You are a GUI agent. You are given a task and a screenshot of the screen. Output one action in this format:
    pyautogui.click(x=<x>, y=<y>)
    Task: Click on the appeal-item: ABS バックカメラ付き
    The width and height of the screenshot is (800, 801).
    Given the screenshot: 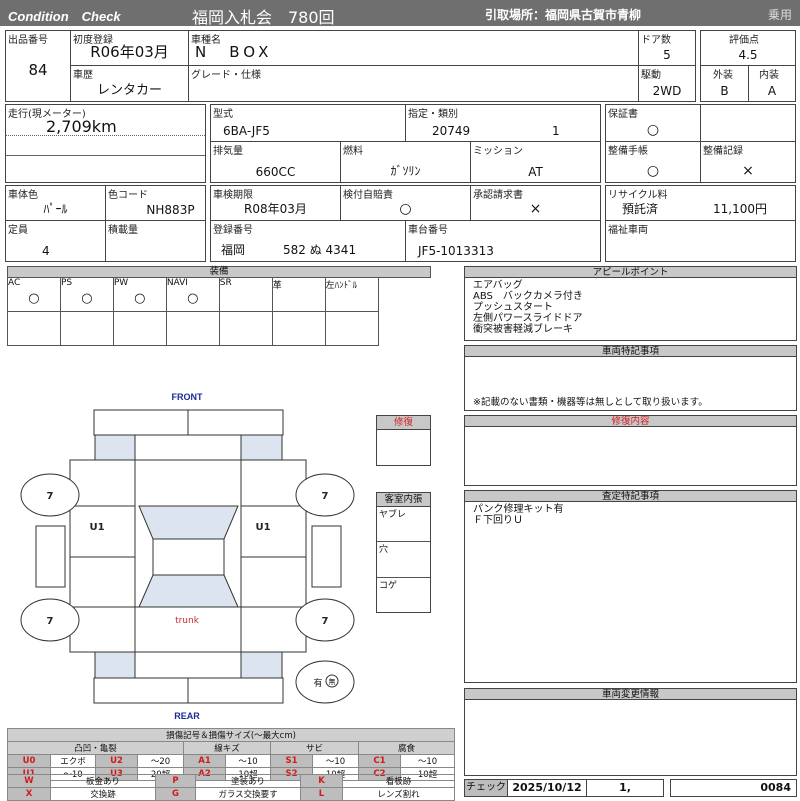 What is the action you would take?
    pyautogui.click(x=528, y=296)
    